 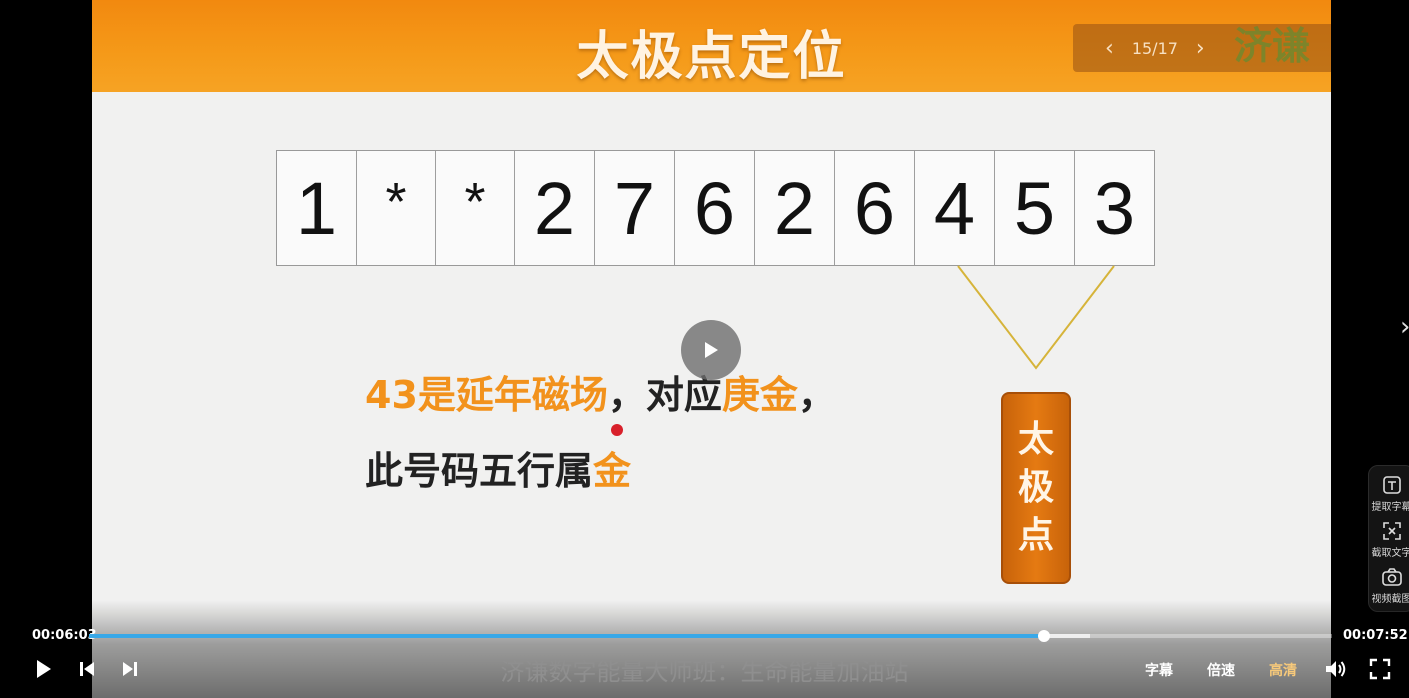 What do you see at coordinates (1036, 317) in the screenshot?
I see `pointer-lines` at bounding box center [1036, 317].